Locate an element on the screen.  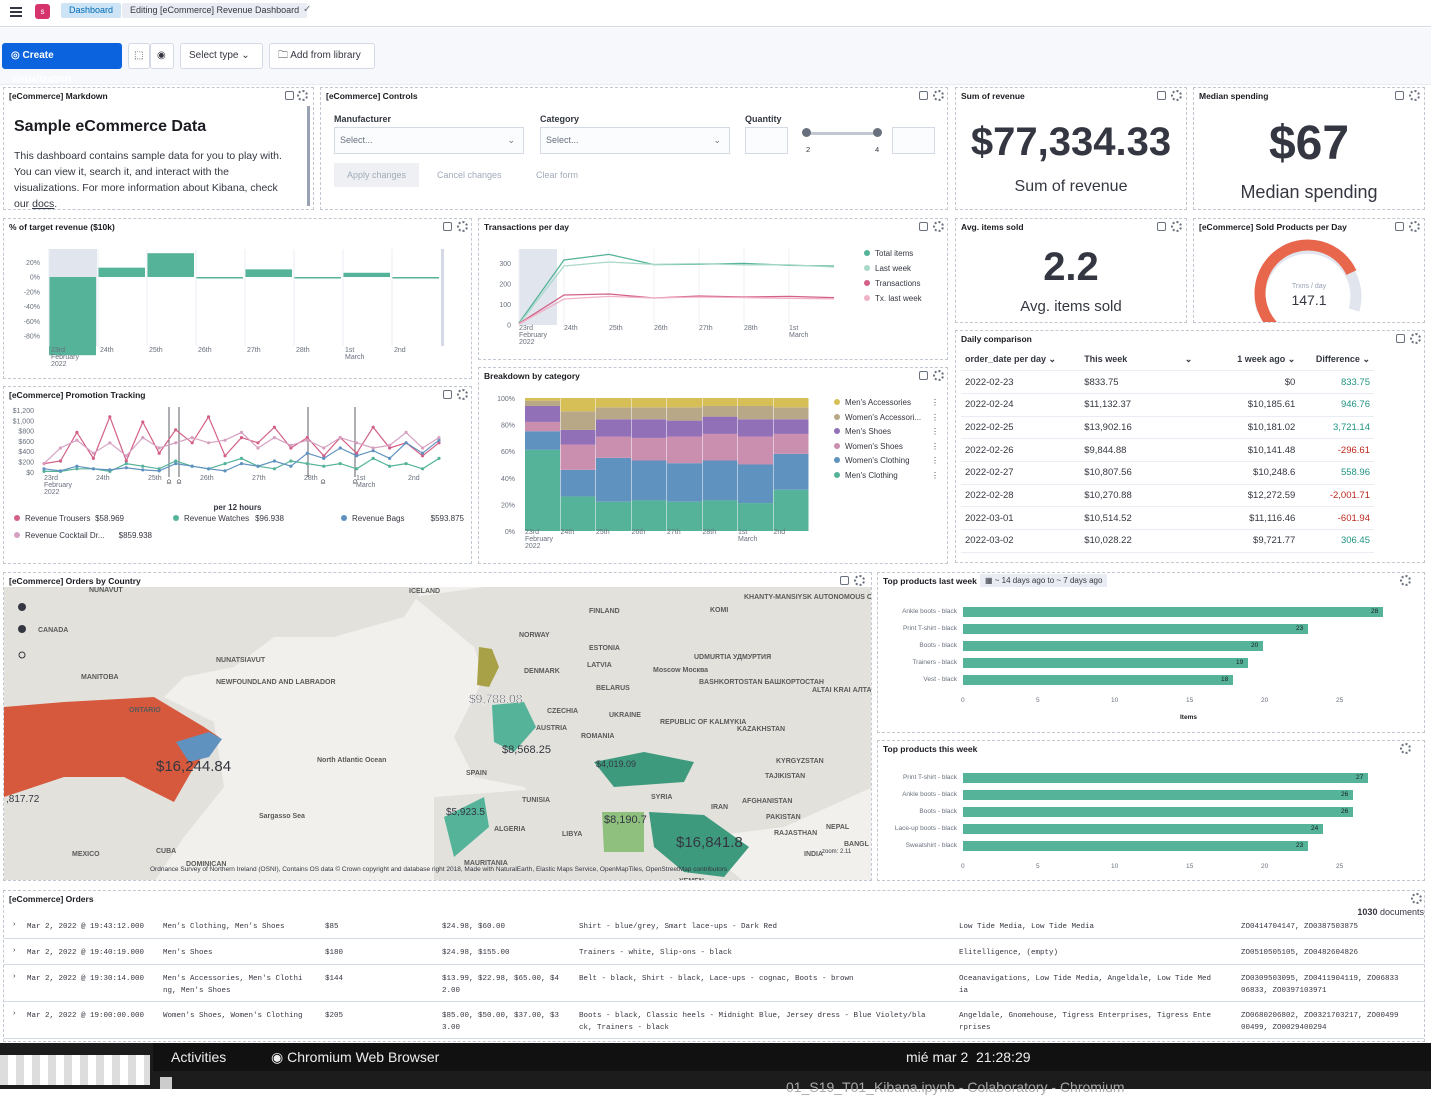
cancel-changes-button: Cancel changes is located at coordinates (469, 175).